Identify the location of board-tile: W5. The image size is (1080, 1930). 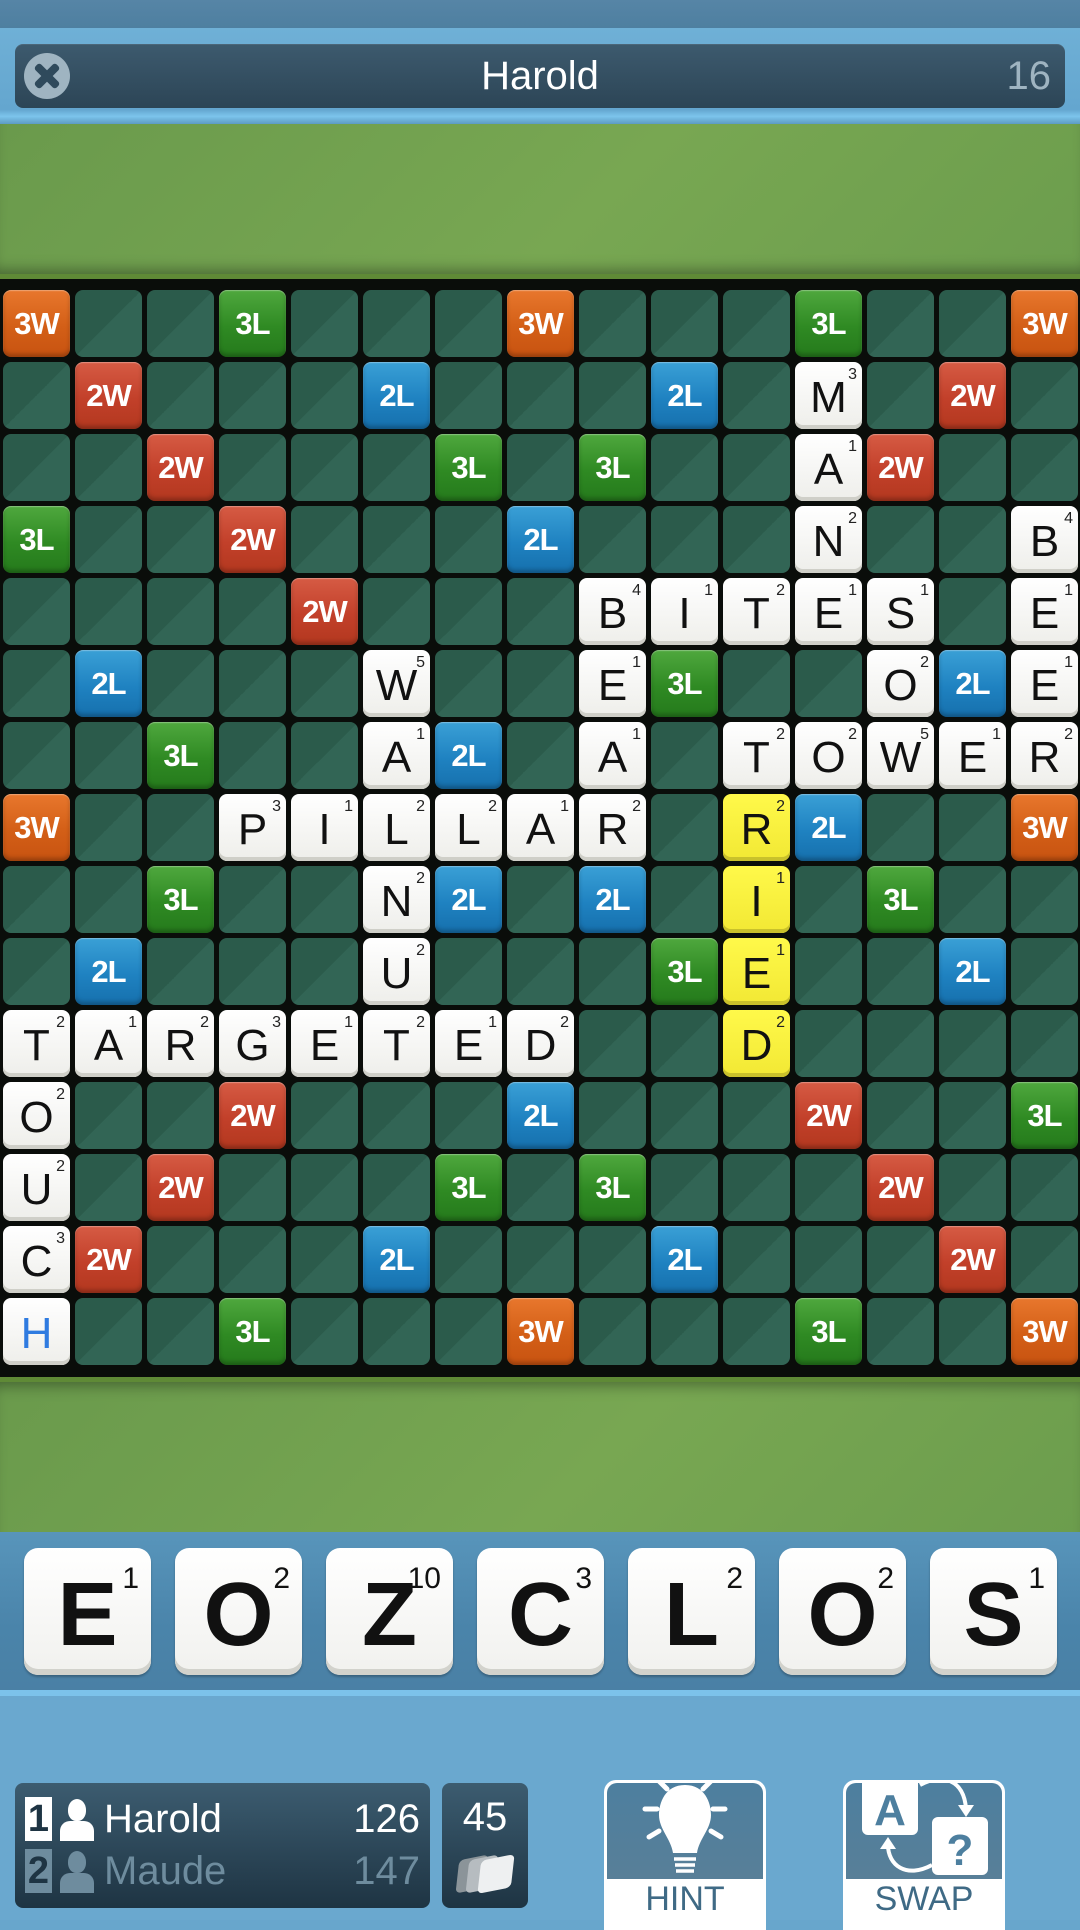
(900, 755).